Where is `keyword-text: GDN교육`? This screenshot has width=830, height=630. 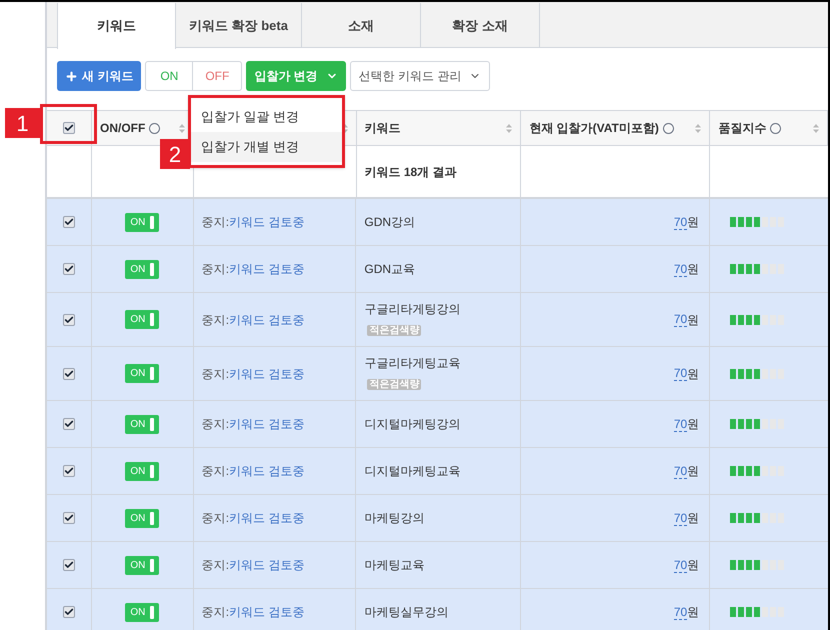
keyword-text: GDN교육 is located at coordinates (390, 269).